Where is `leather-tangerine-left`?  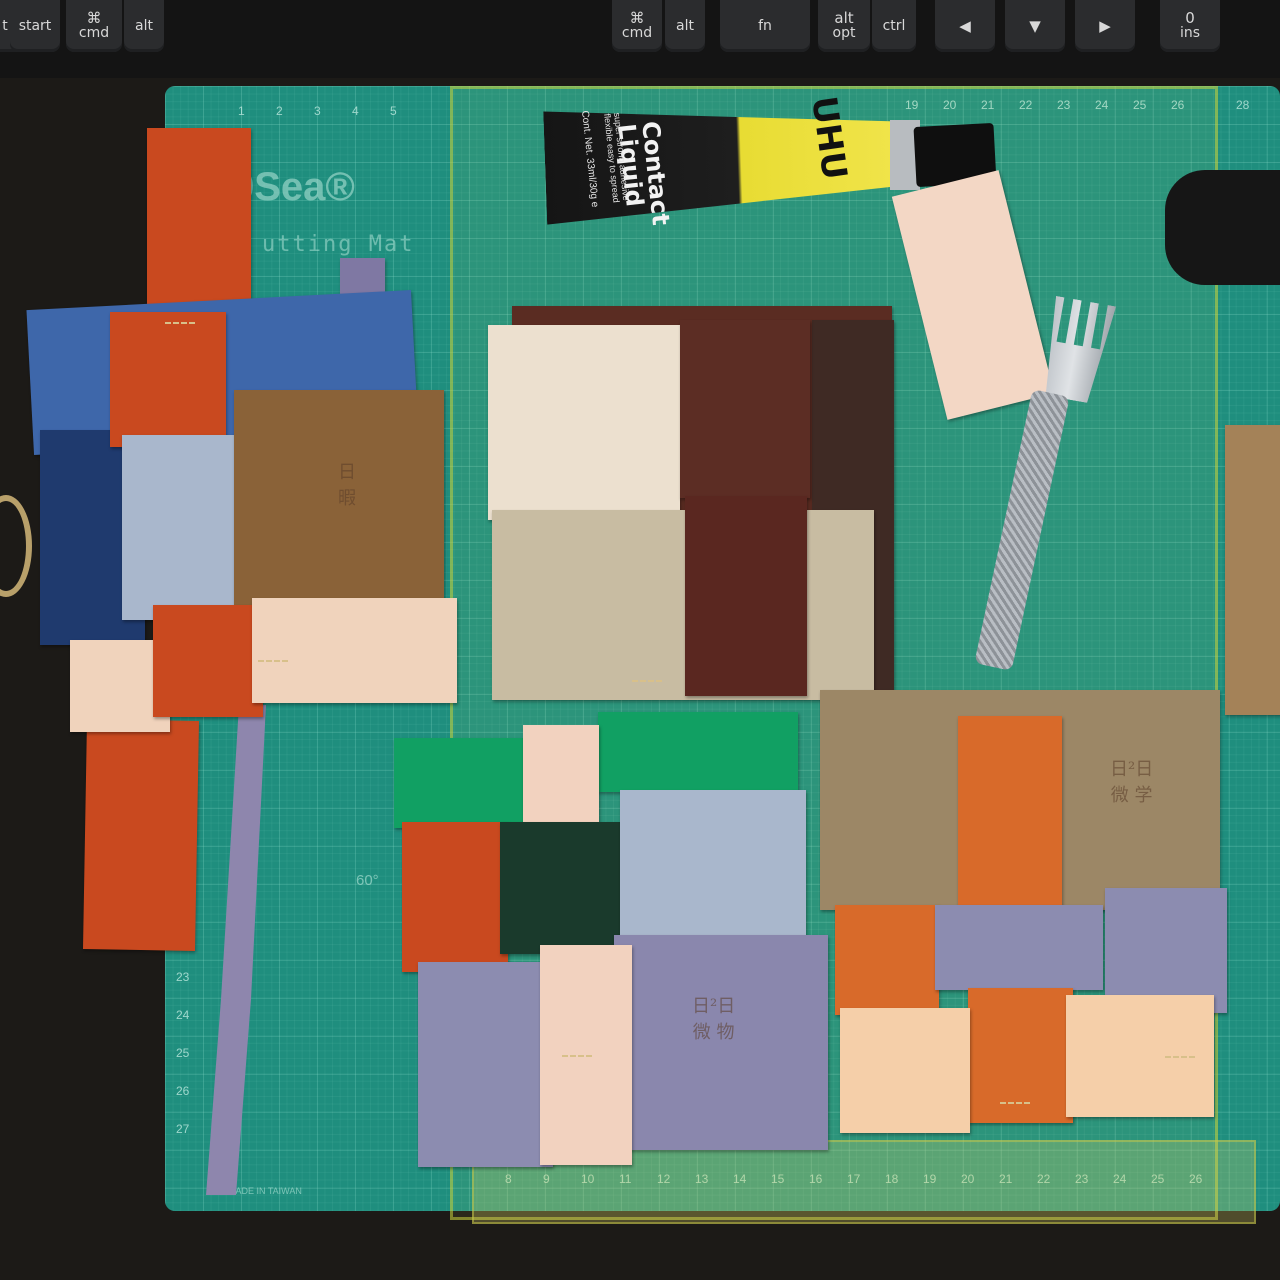
leather-tangerine-left is located at coordinates (887, 960).